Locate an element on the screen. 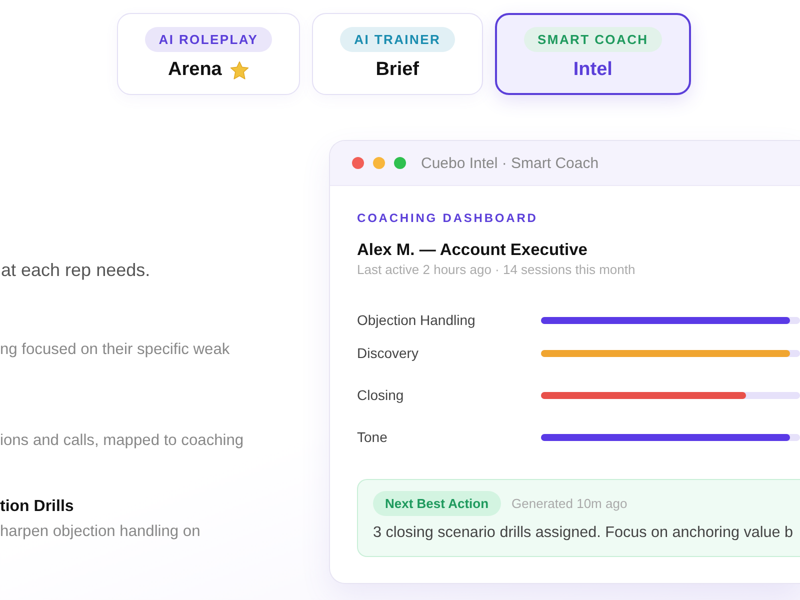 The width and height of the screenshot is (800, 600). section-label: COACHING DASHBOARD is located at coordinates (448, 219).